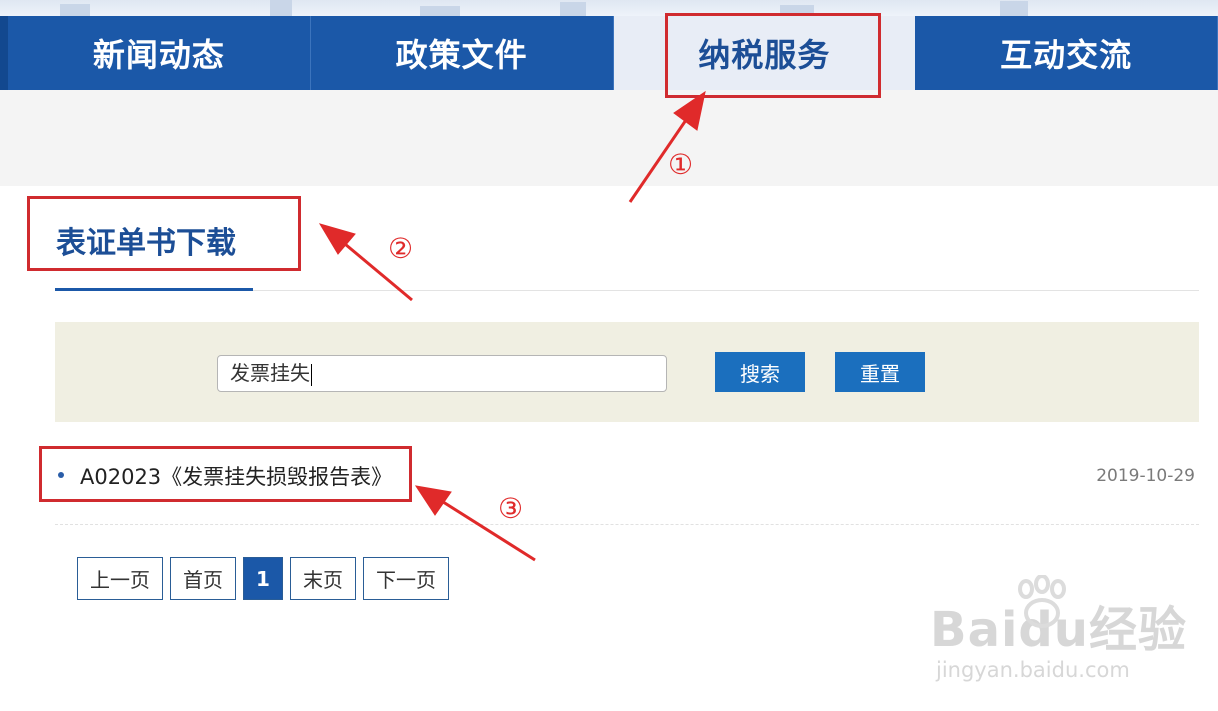 This screenshot has height=711, width=1218. What do you see at coordinates (263, 578) in the screenshot?
I see `current-page-button: 1` at bounding box center [263, 578].